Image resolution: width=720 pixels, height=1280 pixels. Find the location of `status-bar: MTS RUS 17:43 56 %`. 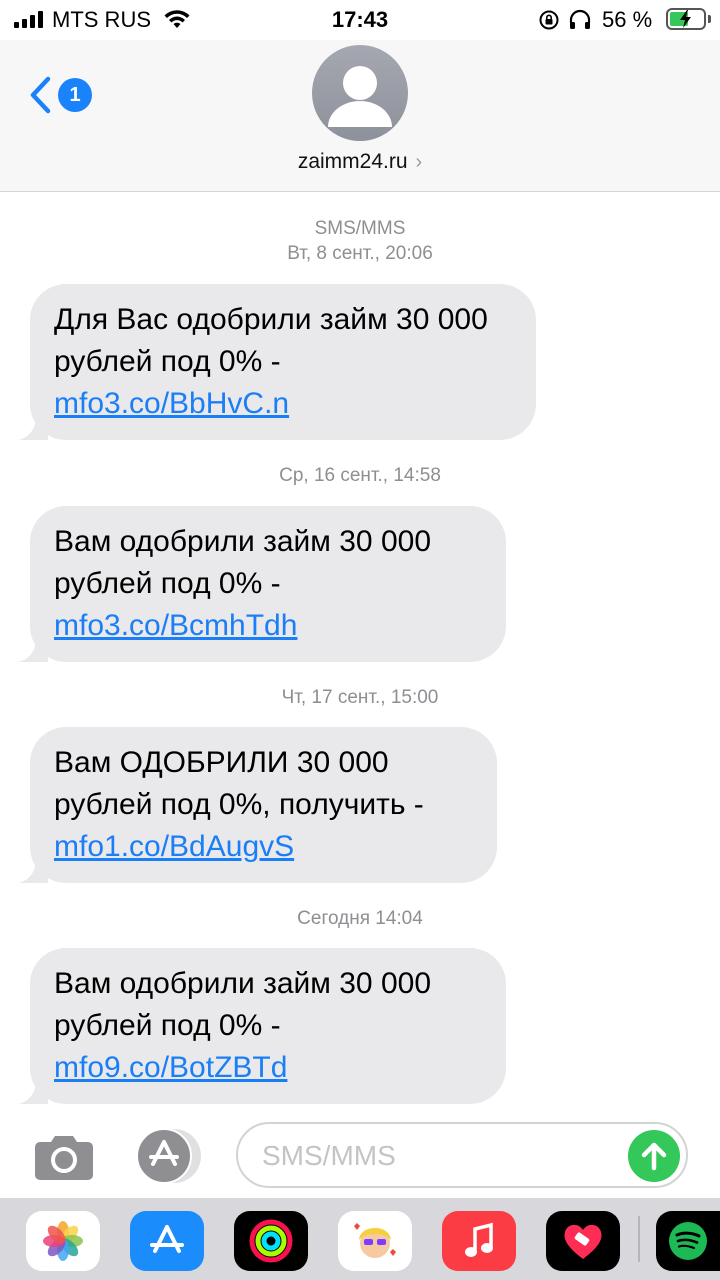

status-bar: MTS RUS 17:43 56 % is located at coordinates (360, 20).